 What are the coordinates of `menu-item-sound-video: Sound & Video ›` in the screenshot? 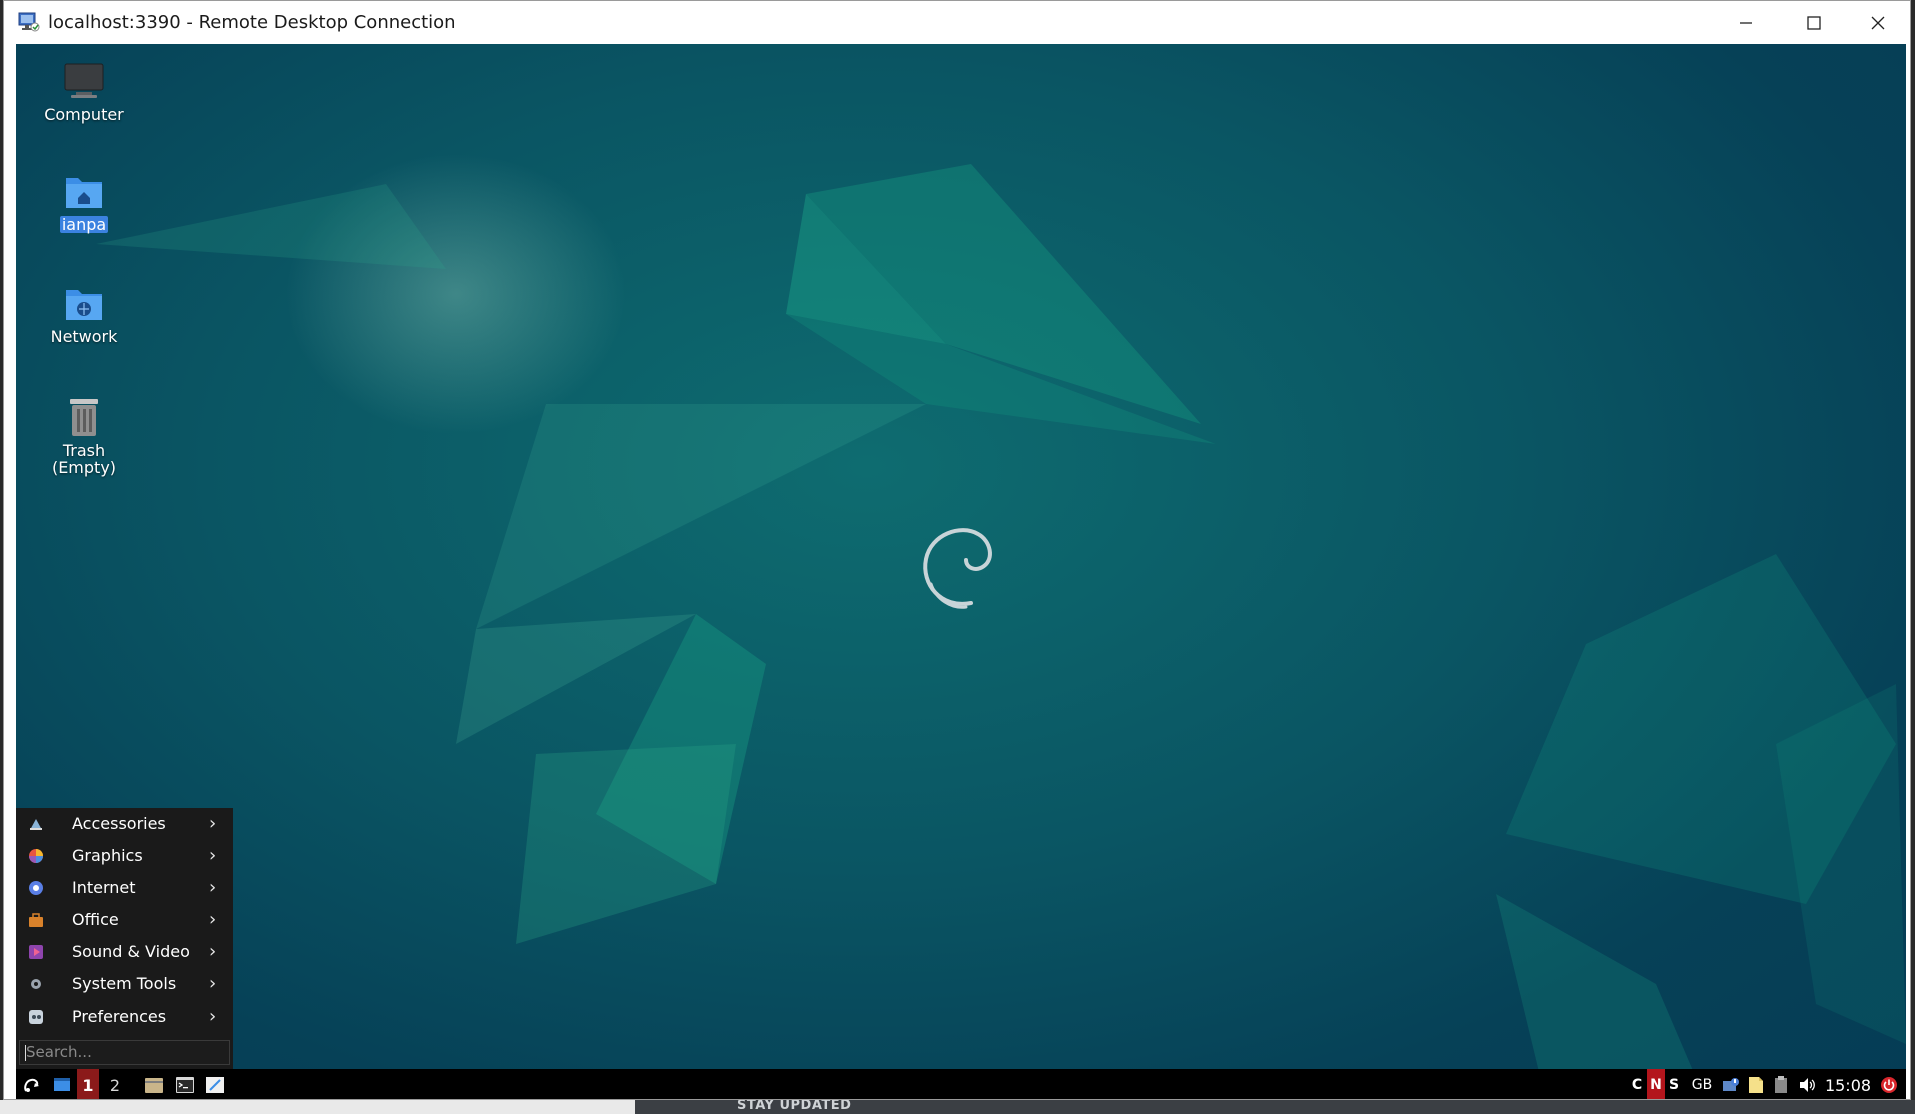 It's located at (124, 951).